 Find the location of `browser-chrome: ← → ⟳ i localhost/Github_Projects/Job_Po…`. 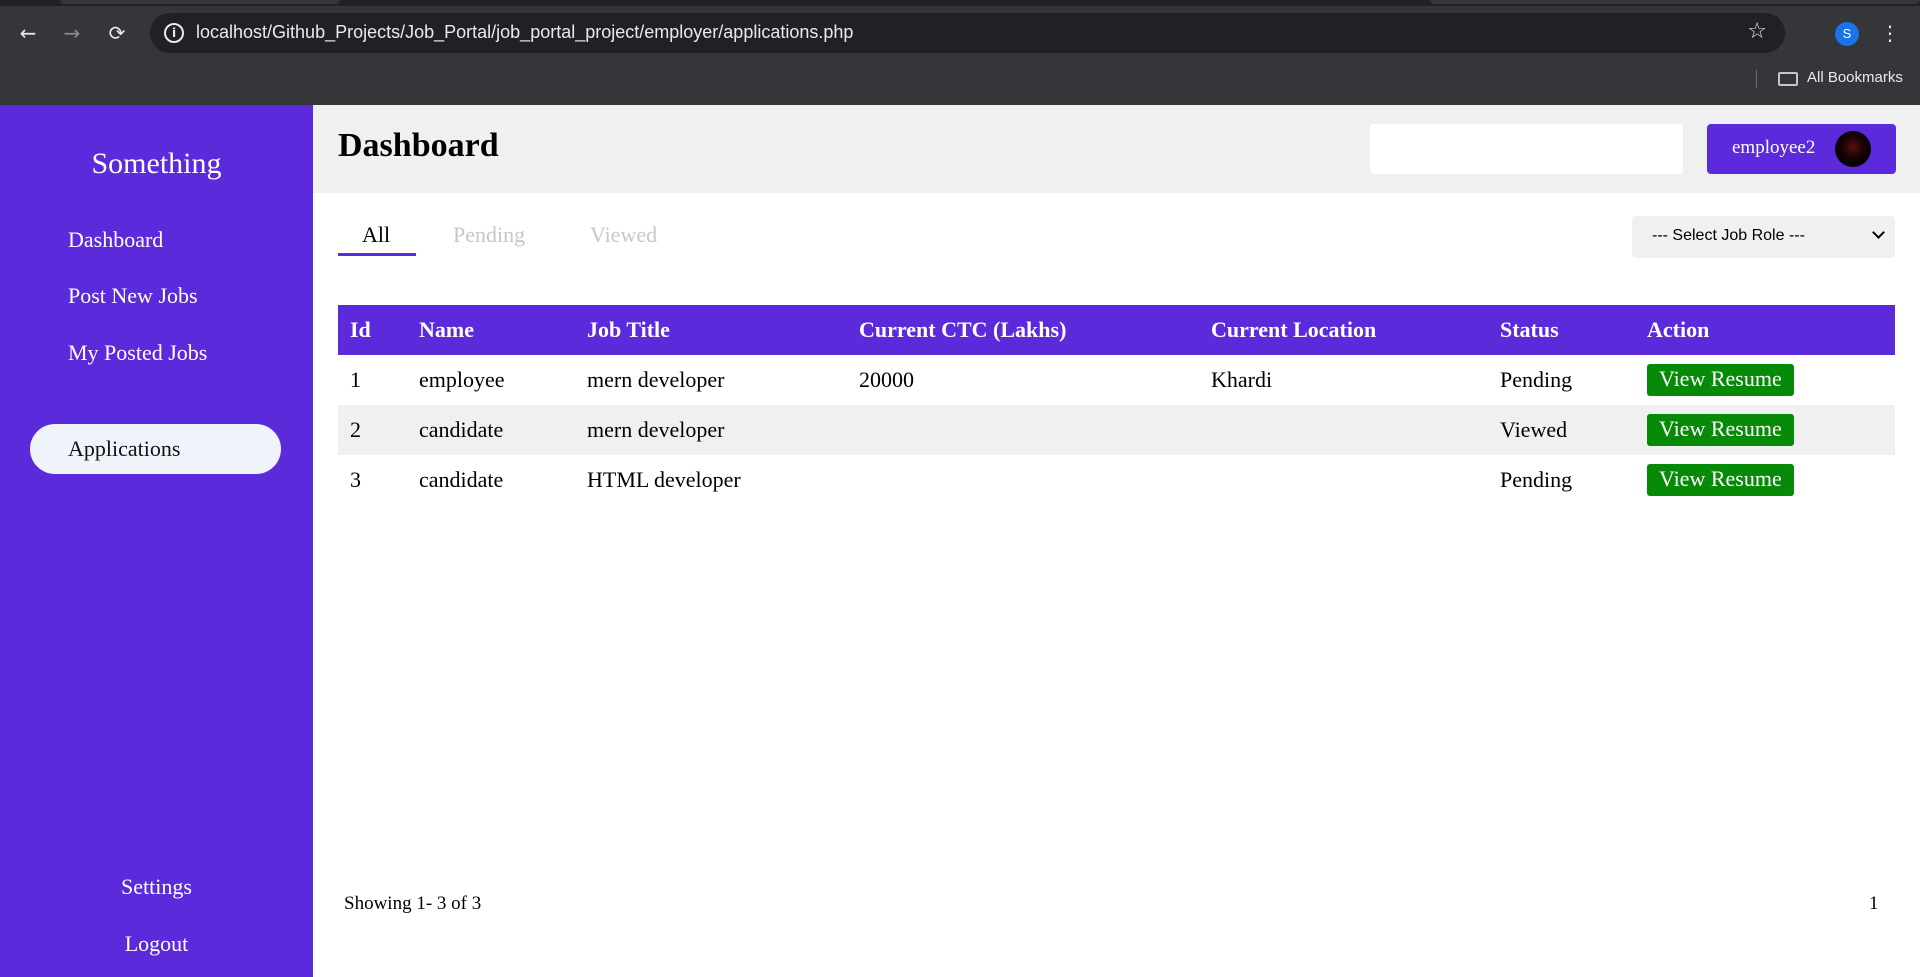

browser-chrome: ← → ⟳ i localhost/Github_Projects/Job_Po… is located at coordinates (960, 52).